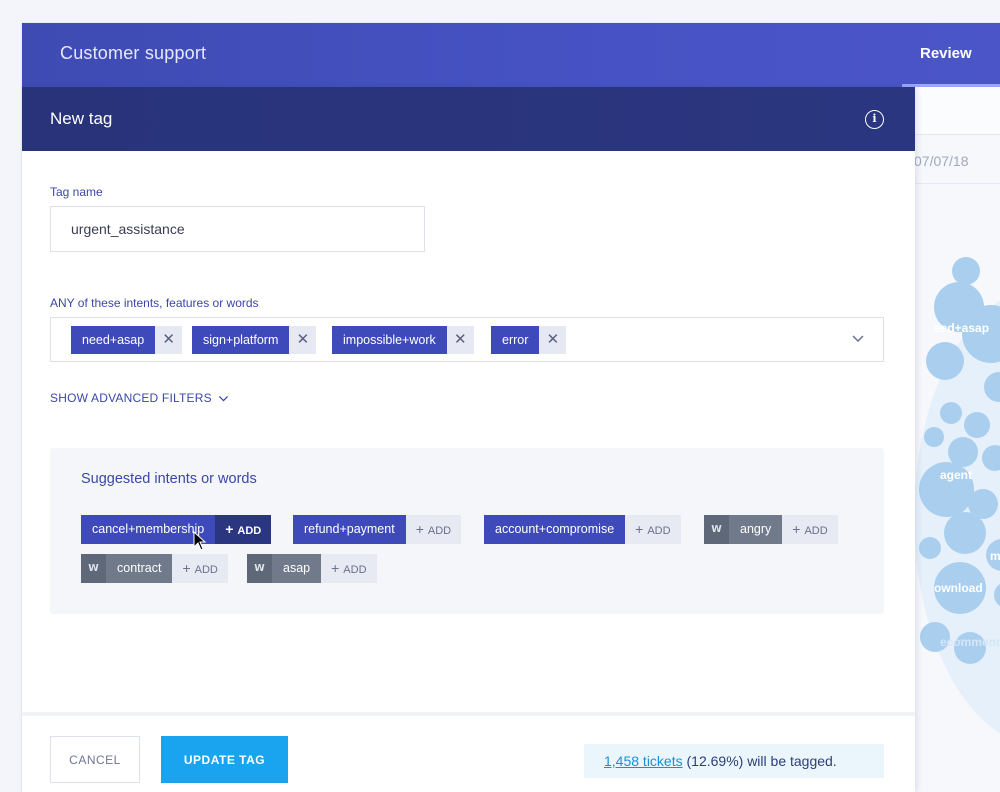  I want to click on suggested-label: angry, so click(756, 529).